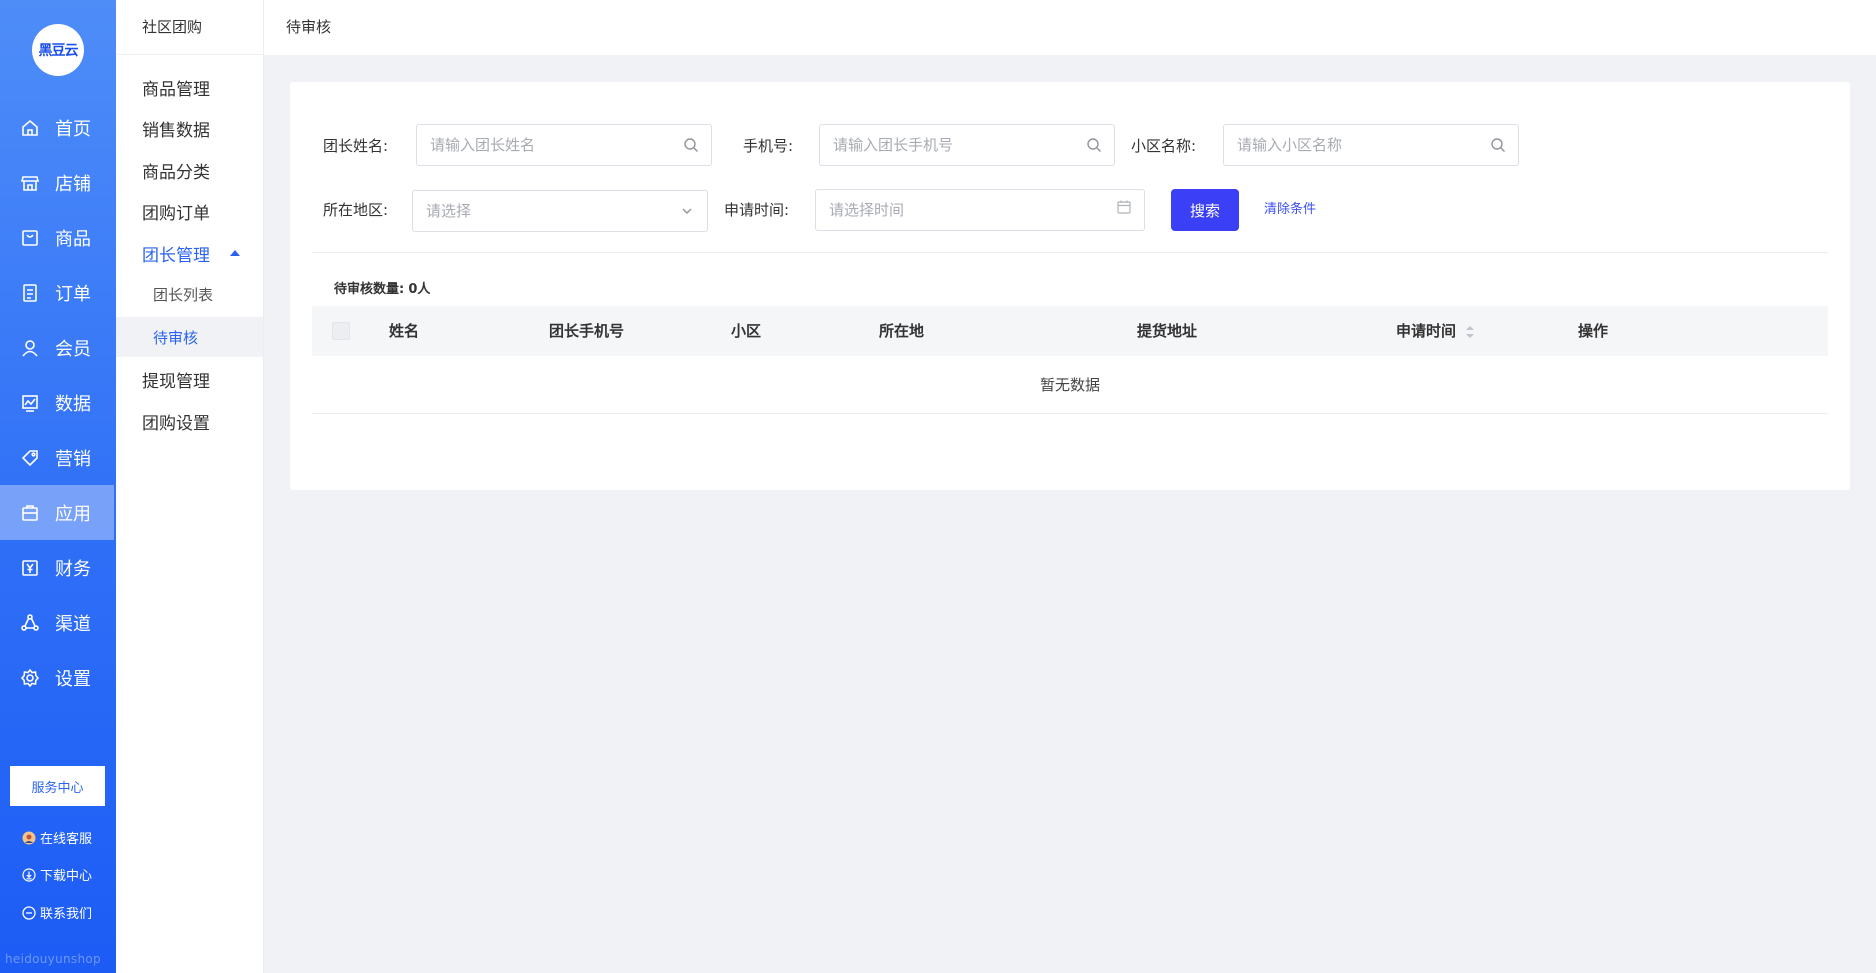  What do you see at coordinates (73, 184) in the screenshot?
I see `nav-item-label: 店铺` at bounding box center [73, 184].